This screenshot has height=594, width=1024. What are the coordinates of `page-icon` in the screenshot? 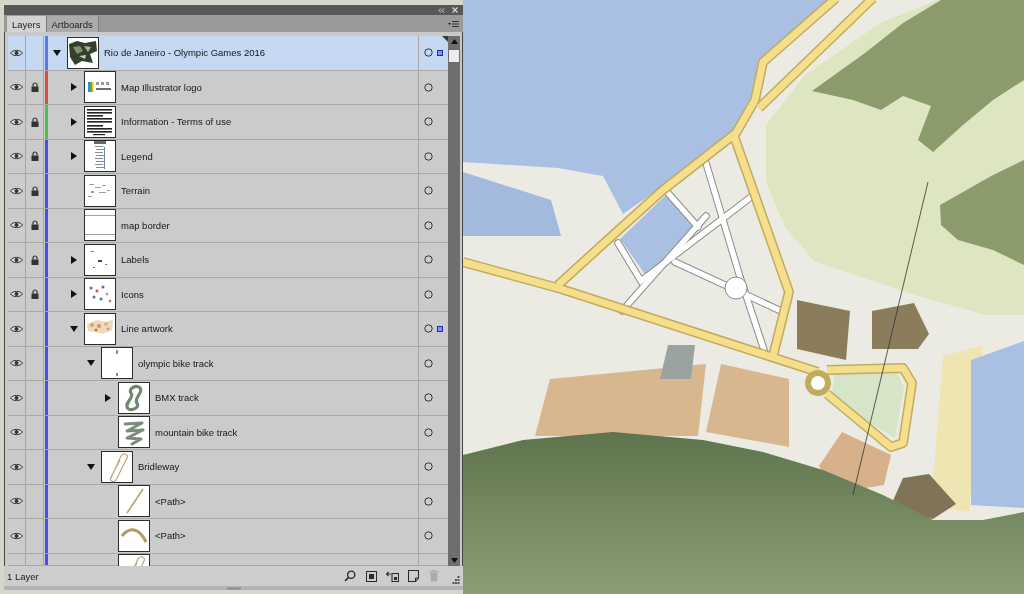 It's located at (413, 576).